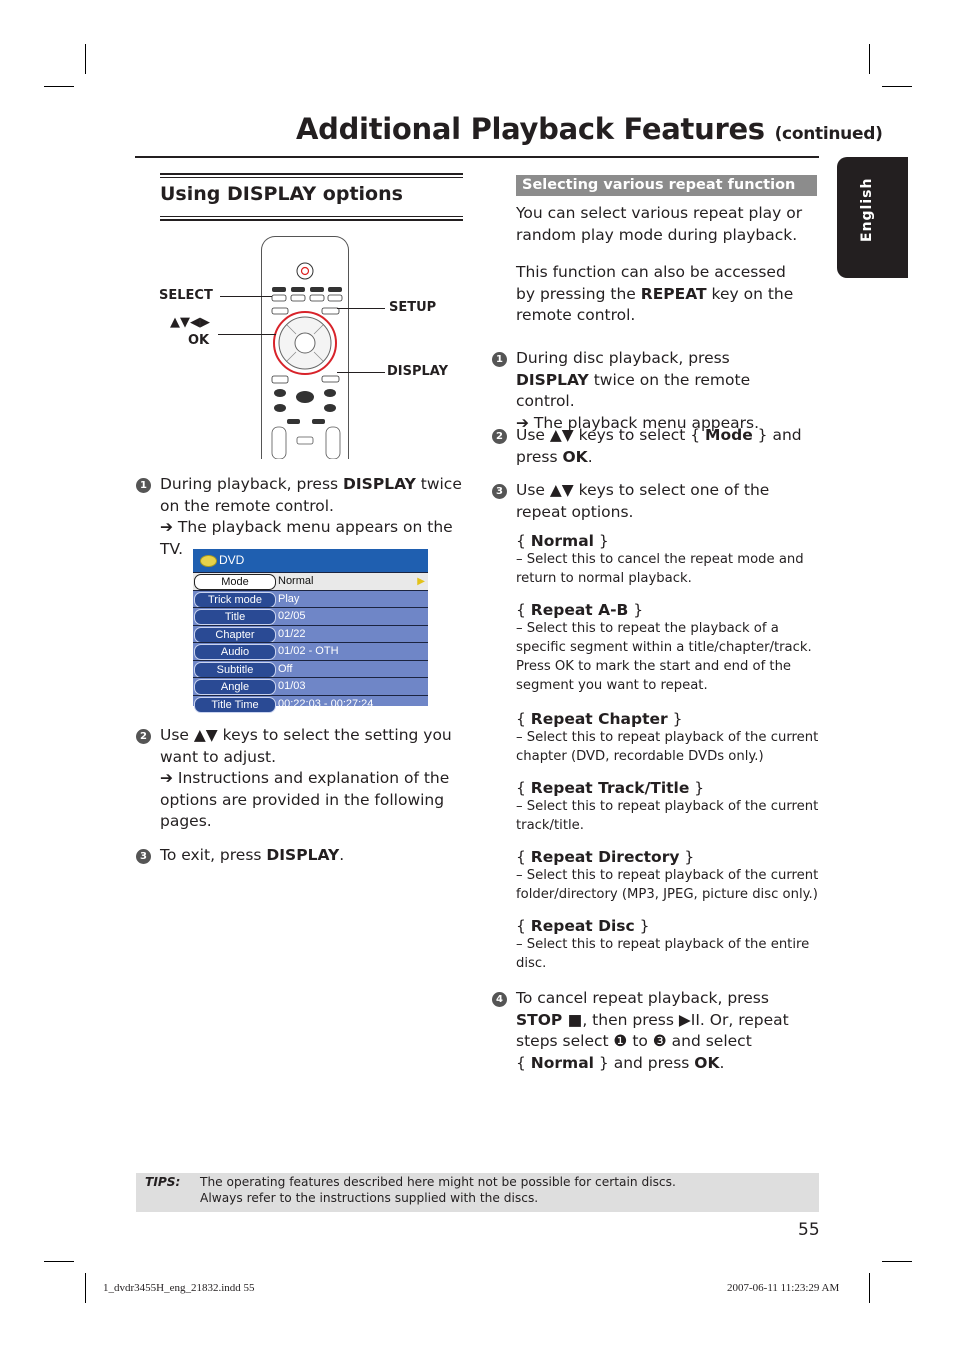 This screenshot has width=954, height=1347. What do you see at coordinates (301, 856) in the screenshot?
I see `left-step-3: 3 To exit, press DISPLAY.` at bounding box center [301, 856].